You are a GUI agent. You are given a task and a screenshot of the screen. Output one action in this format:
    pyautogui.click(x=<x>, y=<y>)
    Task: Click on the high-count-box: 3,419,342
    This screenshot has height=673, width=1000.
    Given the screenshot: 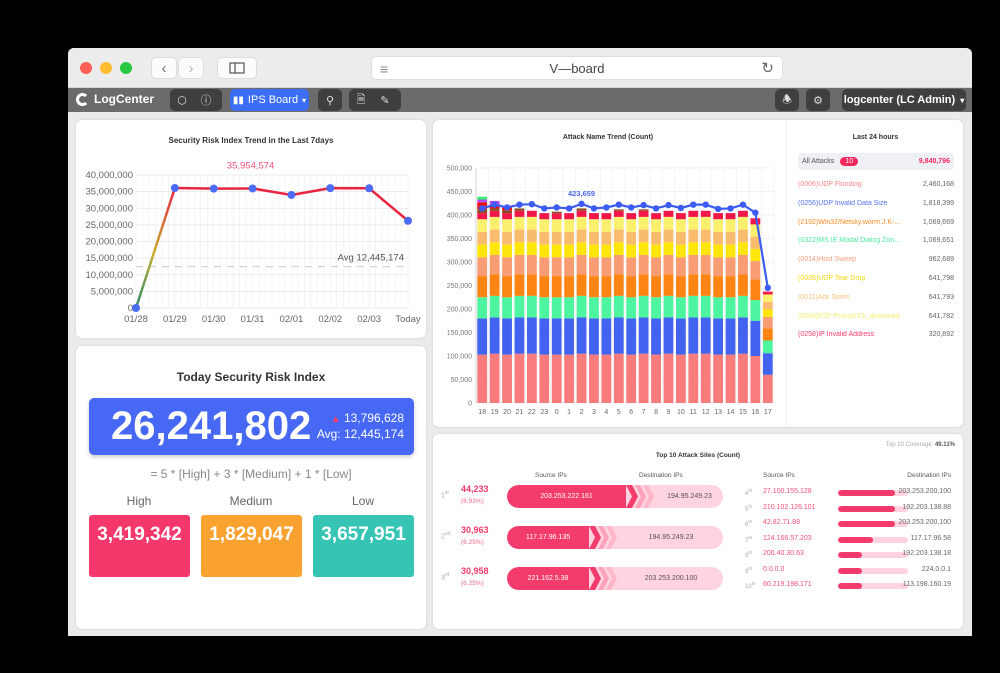 What is the action you would take?
    pyautogui.click(x=139, y=546)
    